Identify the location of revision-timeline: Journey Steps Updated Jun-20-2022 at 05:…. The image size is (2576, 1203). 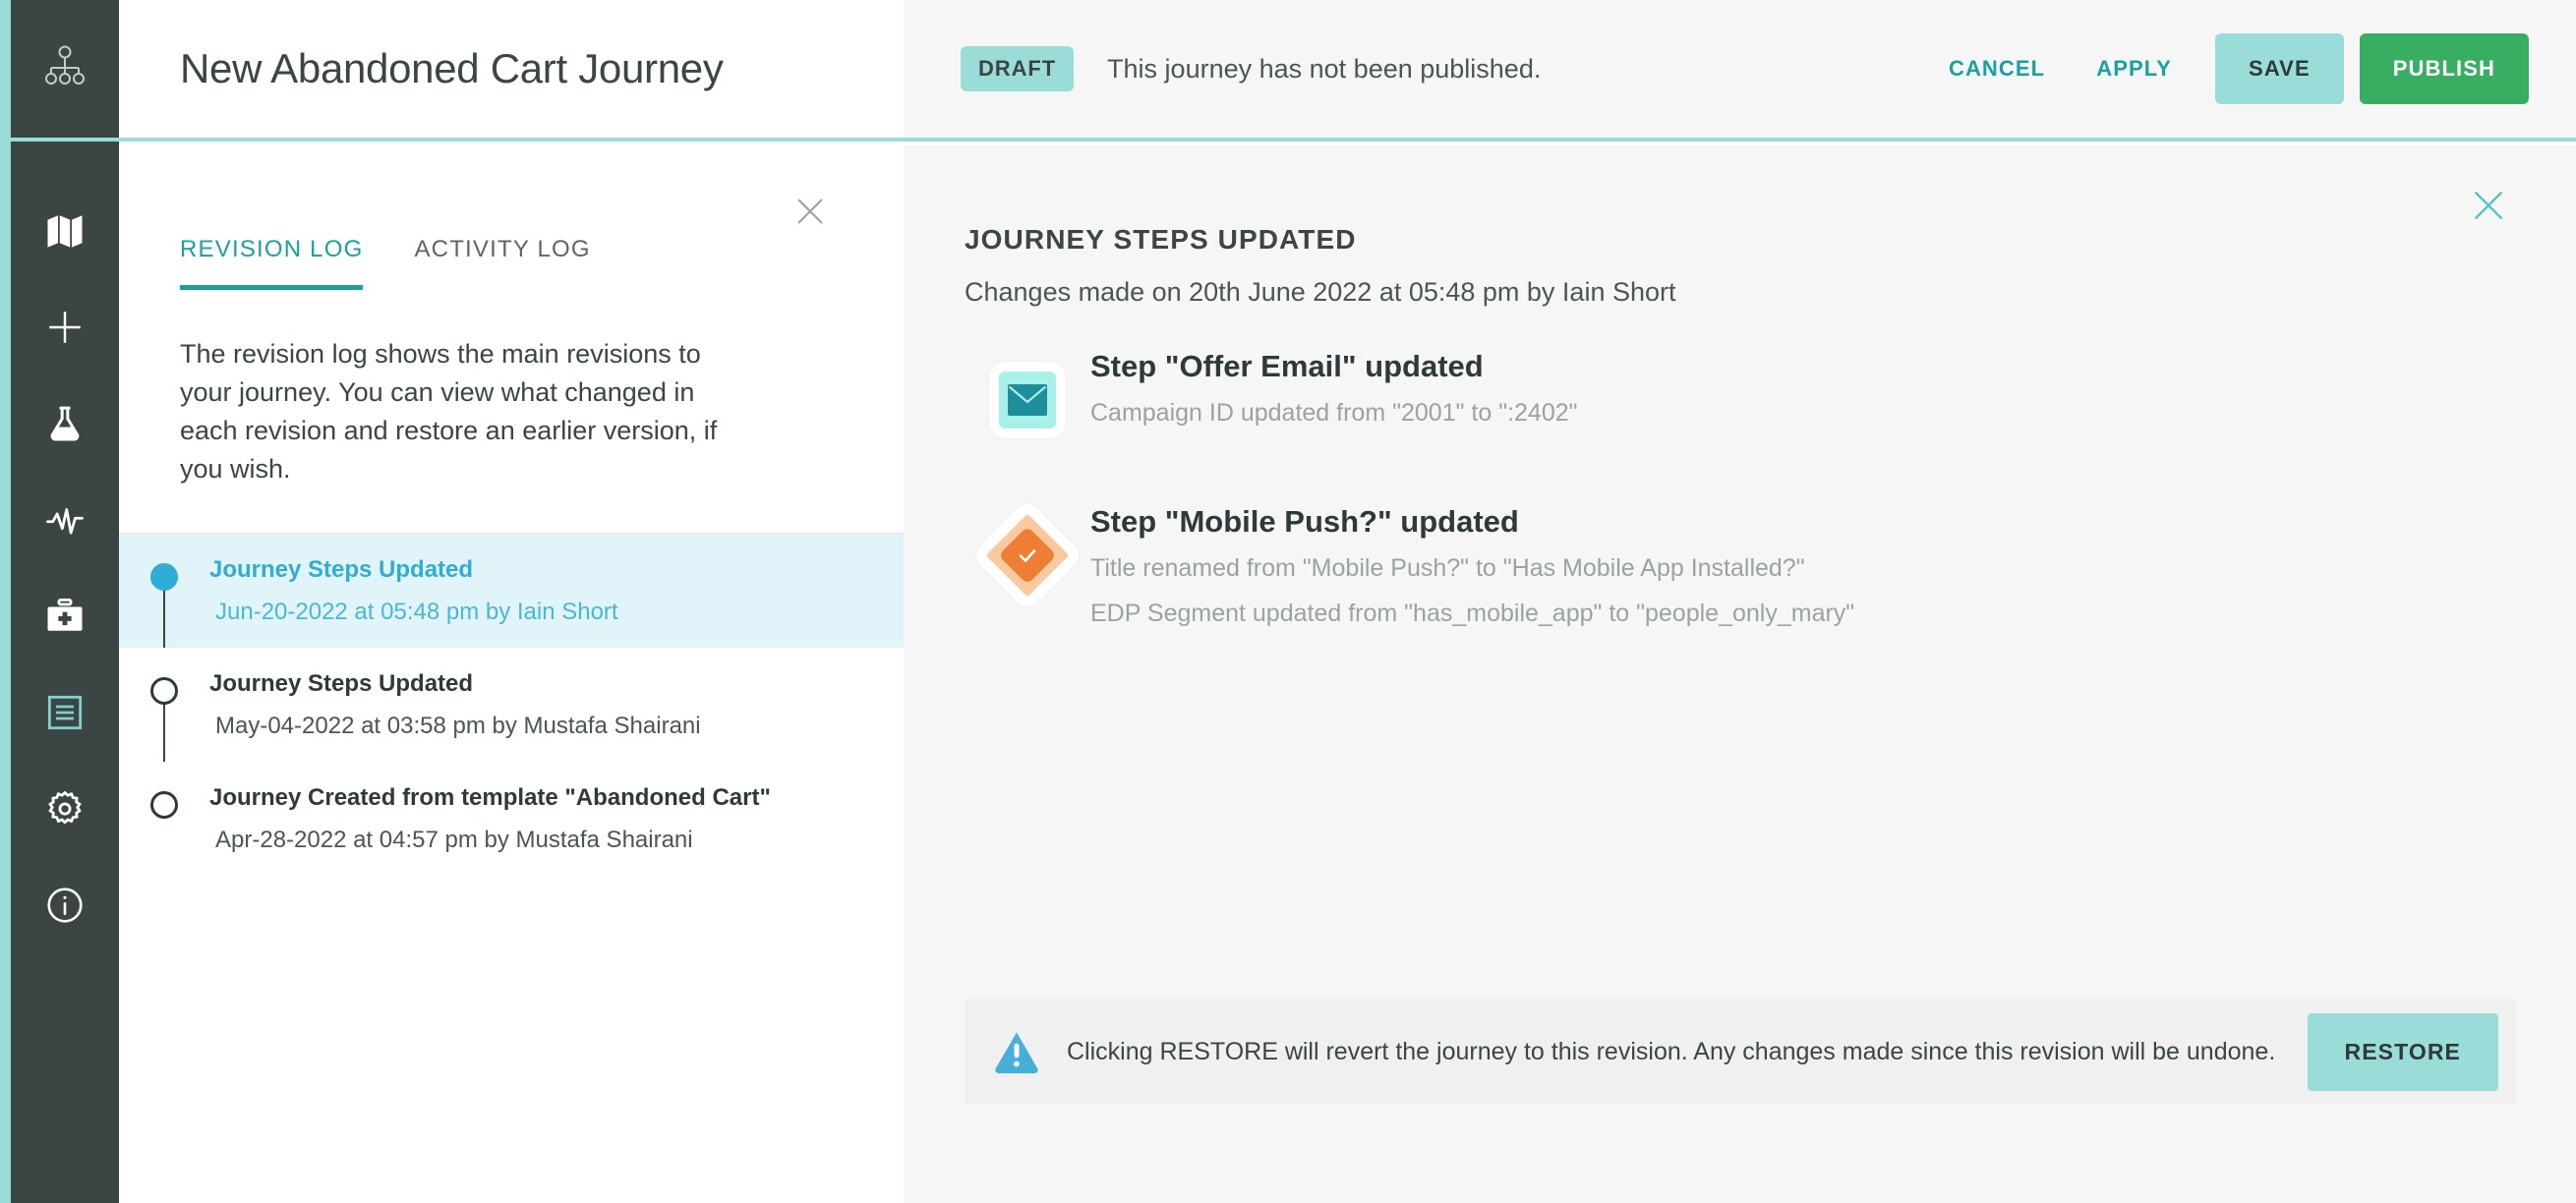
(511, 704).